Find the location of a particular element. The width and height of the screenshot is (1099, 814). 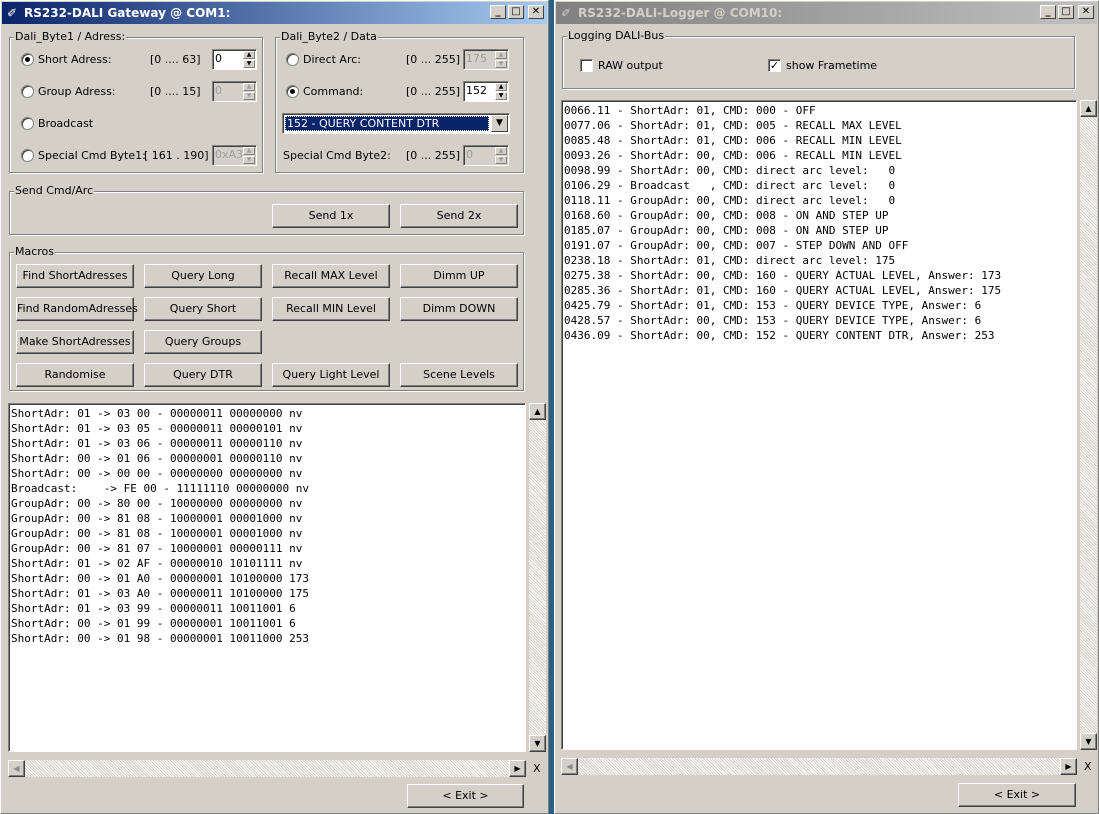

find-random-addresses-button: Find RandomAdresses is located at coordinates (77, 309).